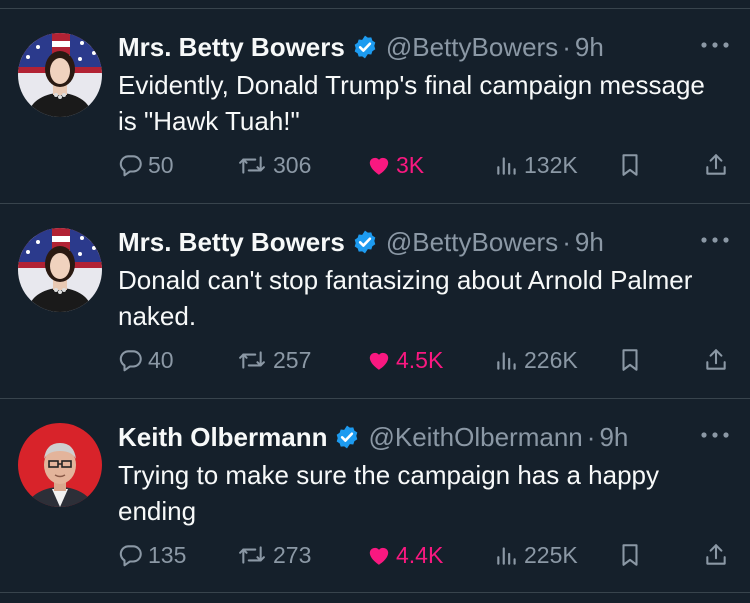 Image resolution: width=750 pixels, height=603 pixels. What do you see at coordinates (395, 165) in the screenshot?
I see `like-button: 3K` at bounding box center [395, 165].